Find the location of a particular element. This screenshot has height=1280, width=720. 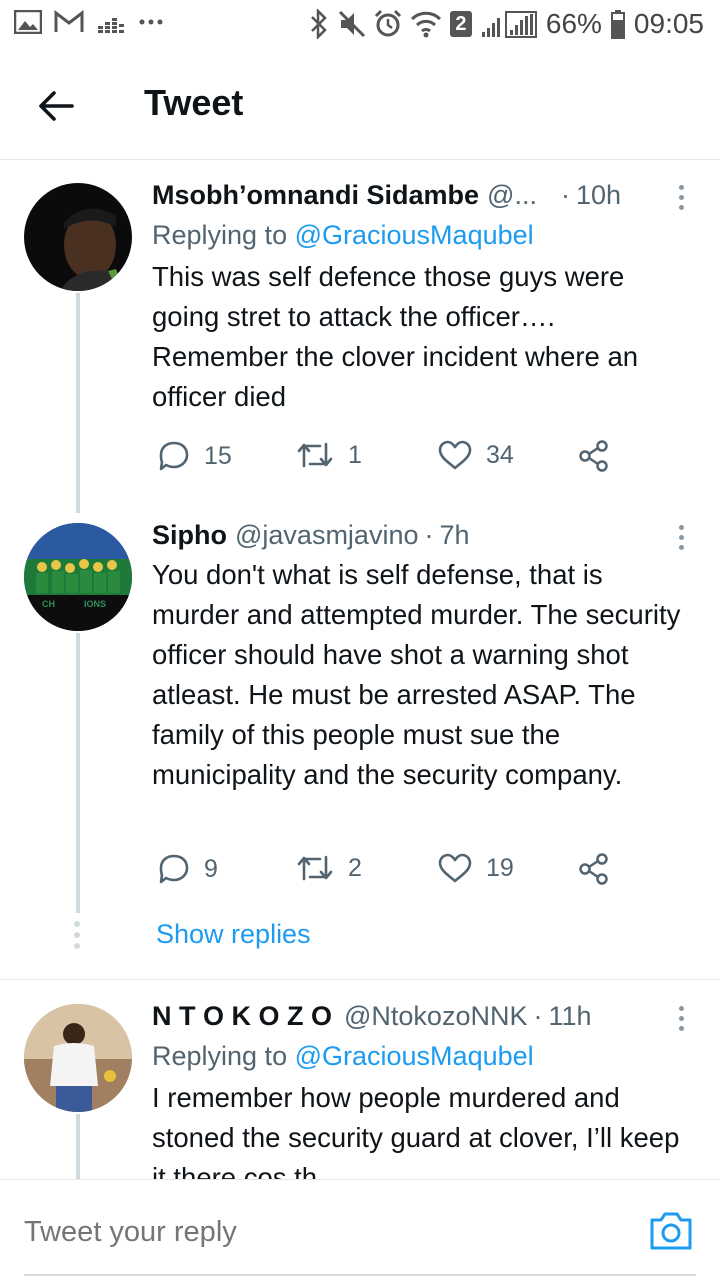

show-replies-link: Show replies is located at coordinates (233, 934).